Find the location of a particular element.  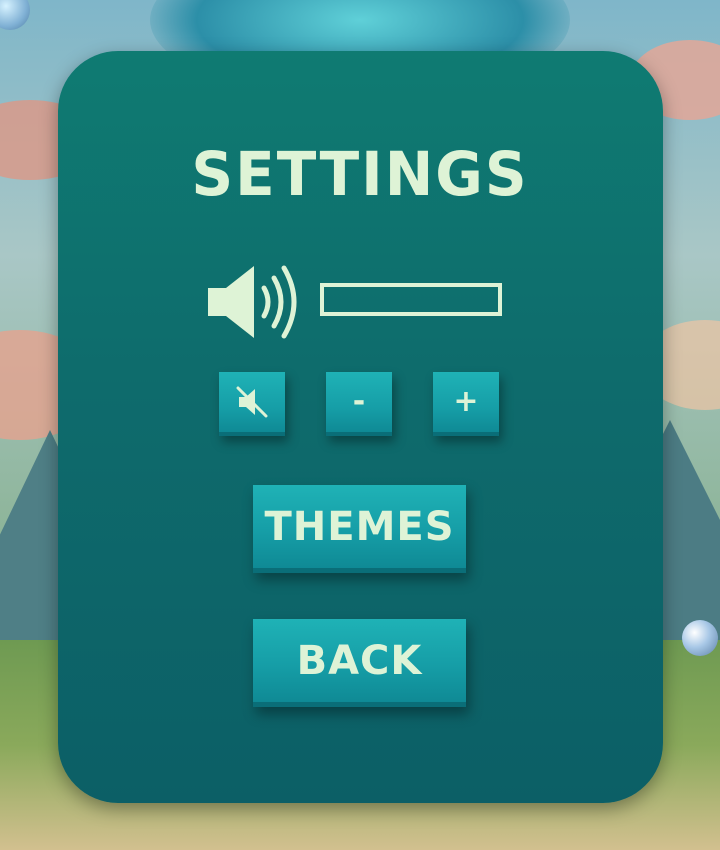

themes-button-label: THEMES is located at coordinates (359, 526).